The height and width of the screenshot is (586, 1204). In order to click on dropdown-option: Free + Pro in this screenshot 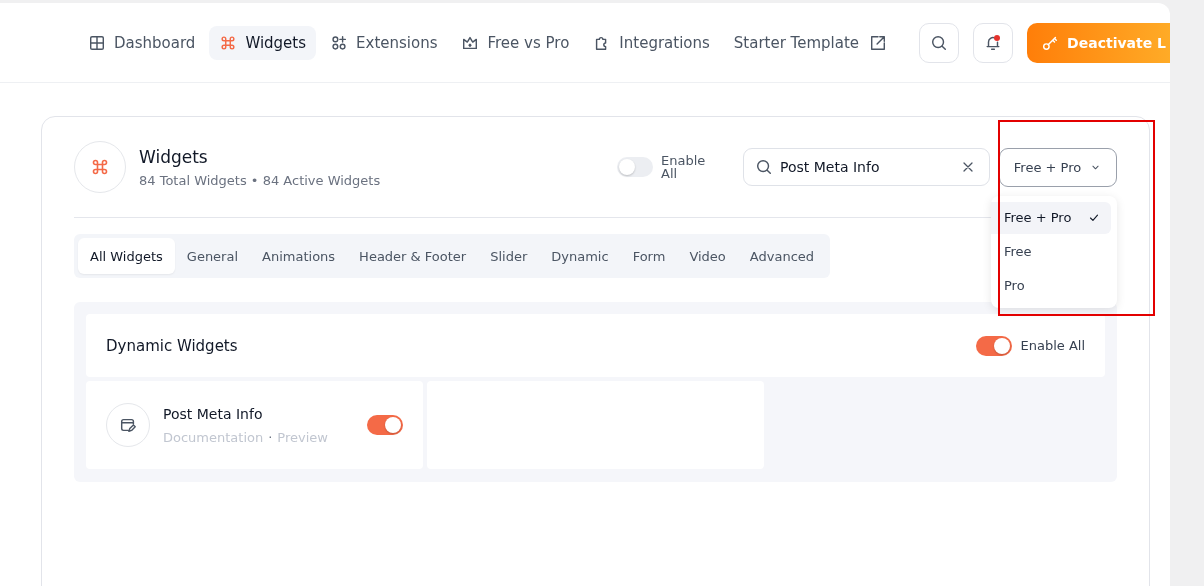, I will do `click(1051, 217)`.